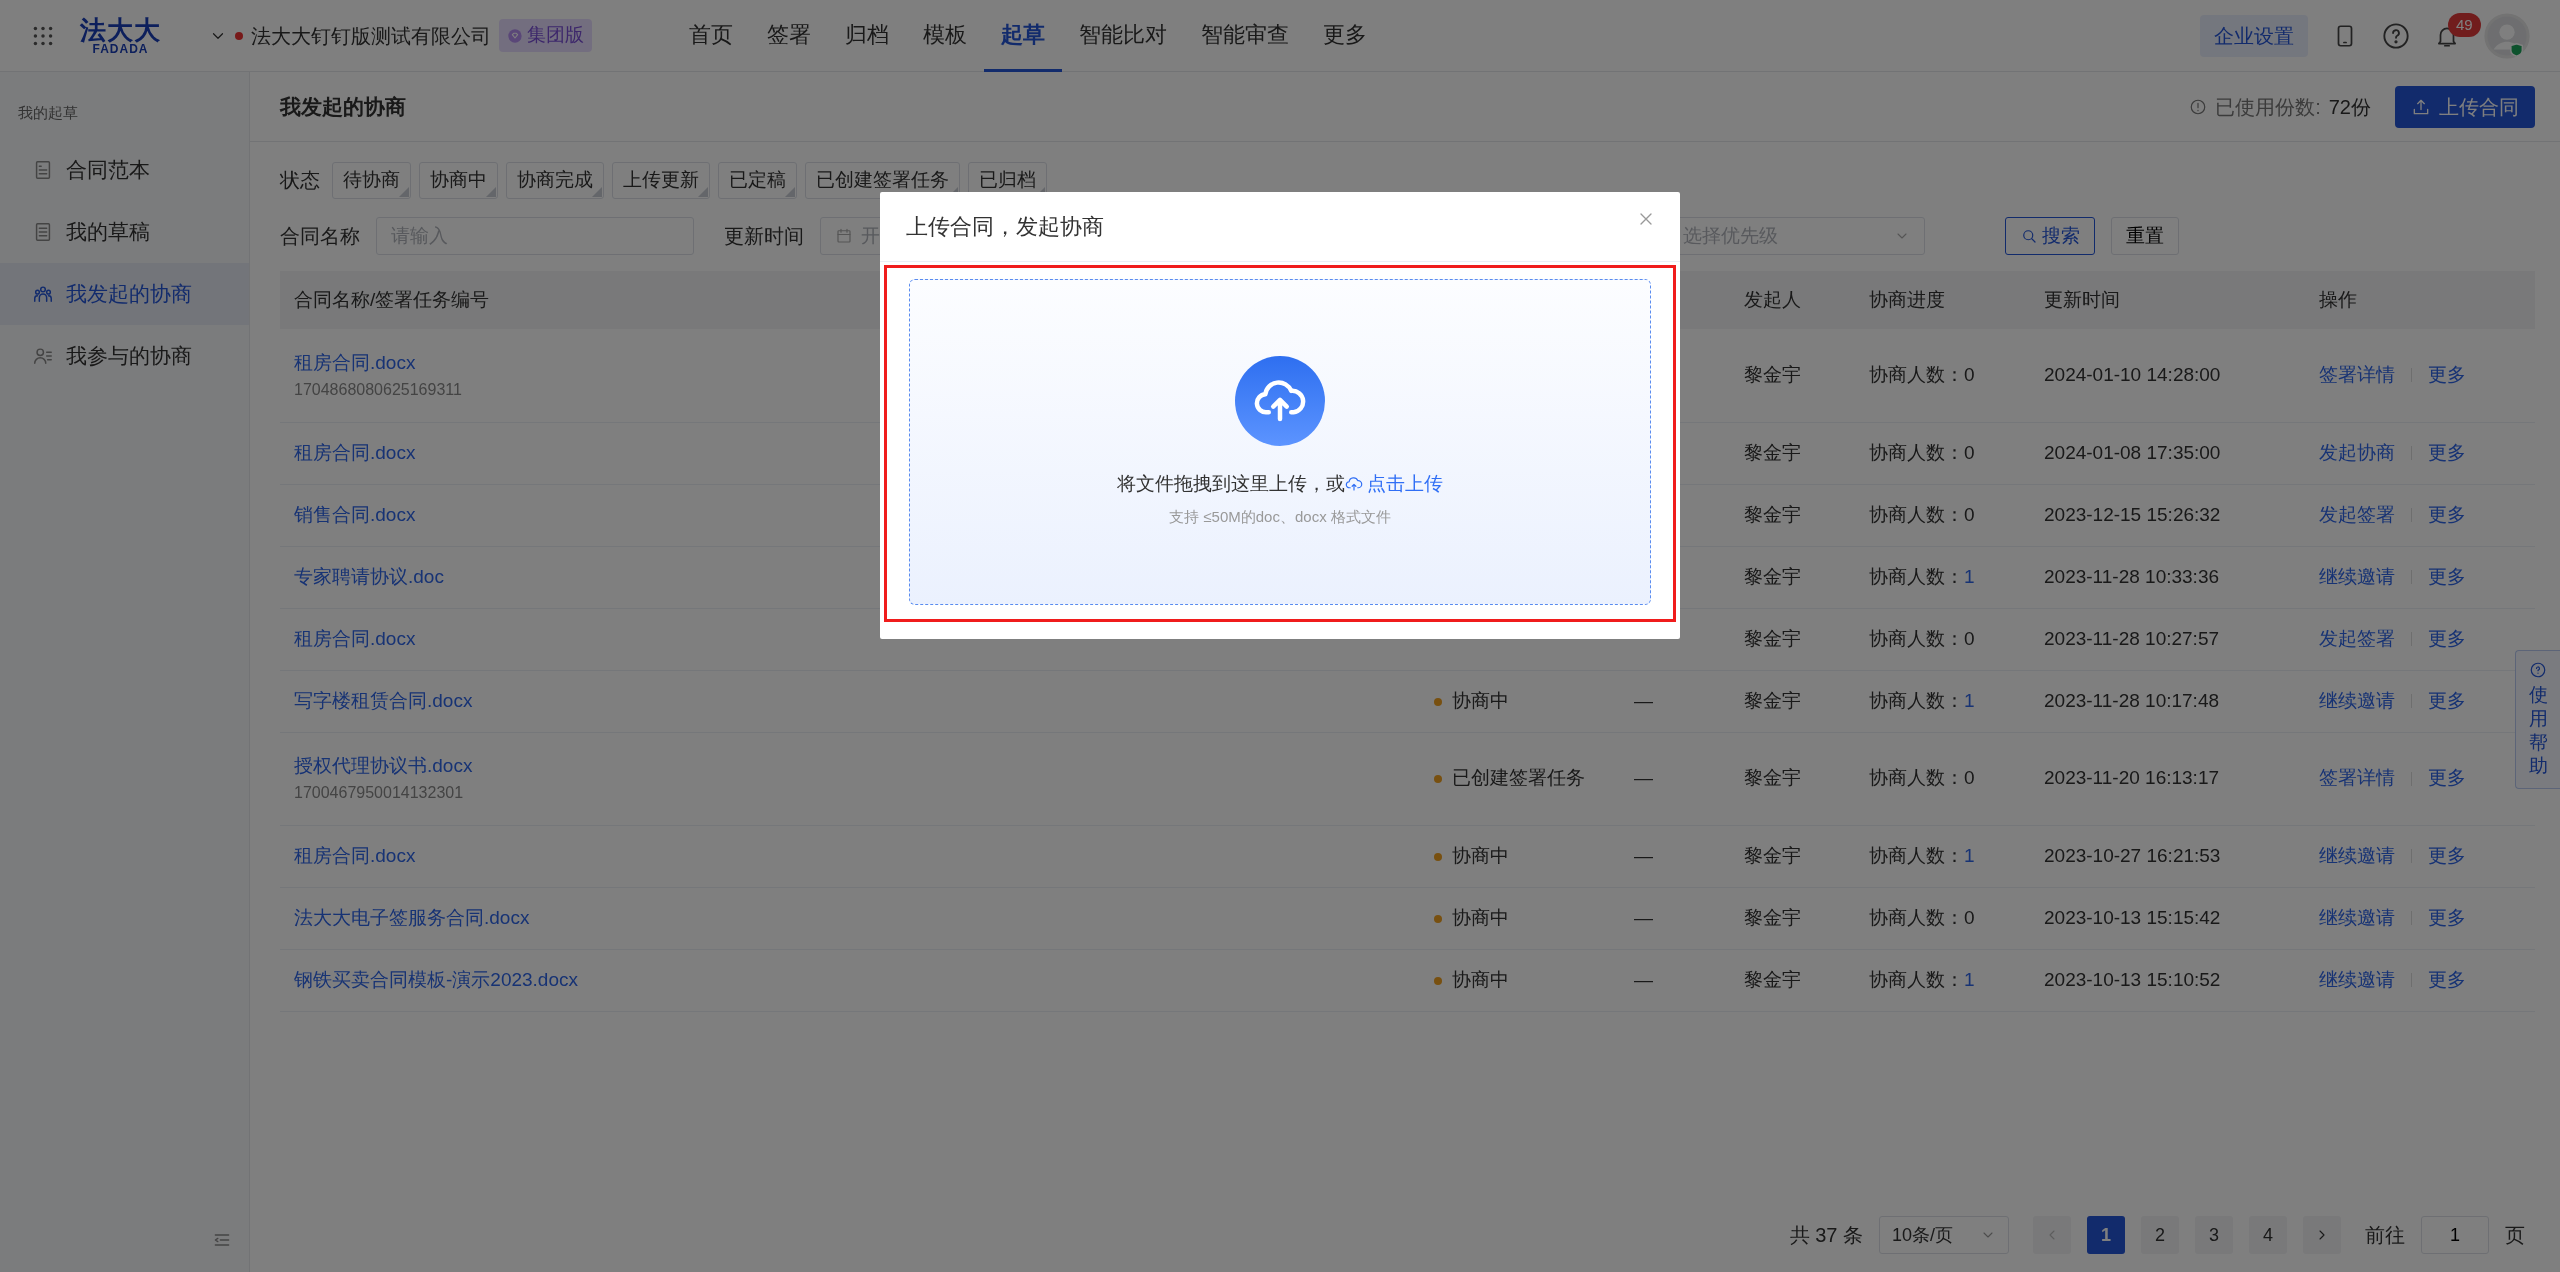 The height and width of the screenshot is (1272, 2560). I want to click on contract-link: 租房合同.docx, so click(850, 856).